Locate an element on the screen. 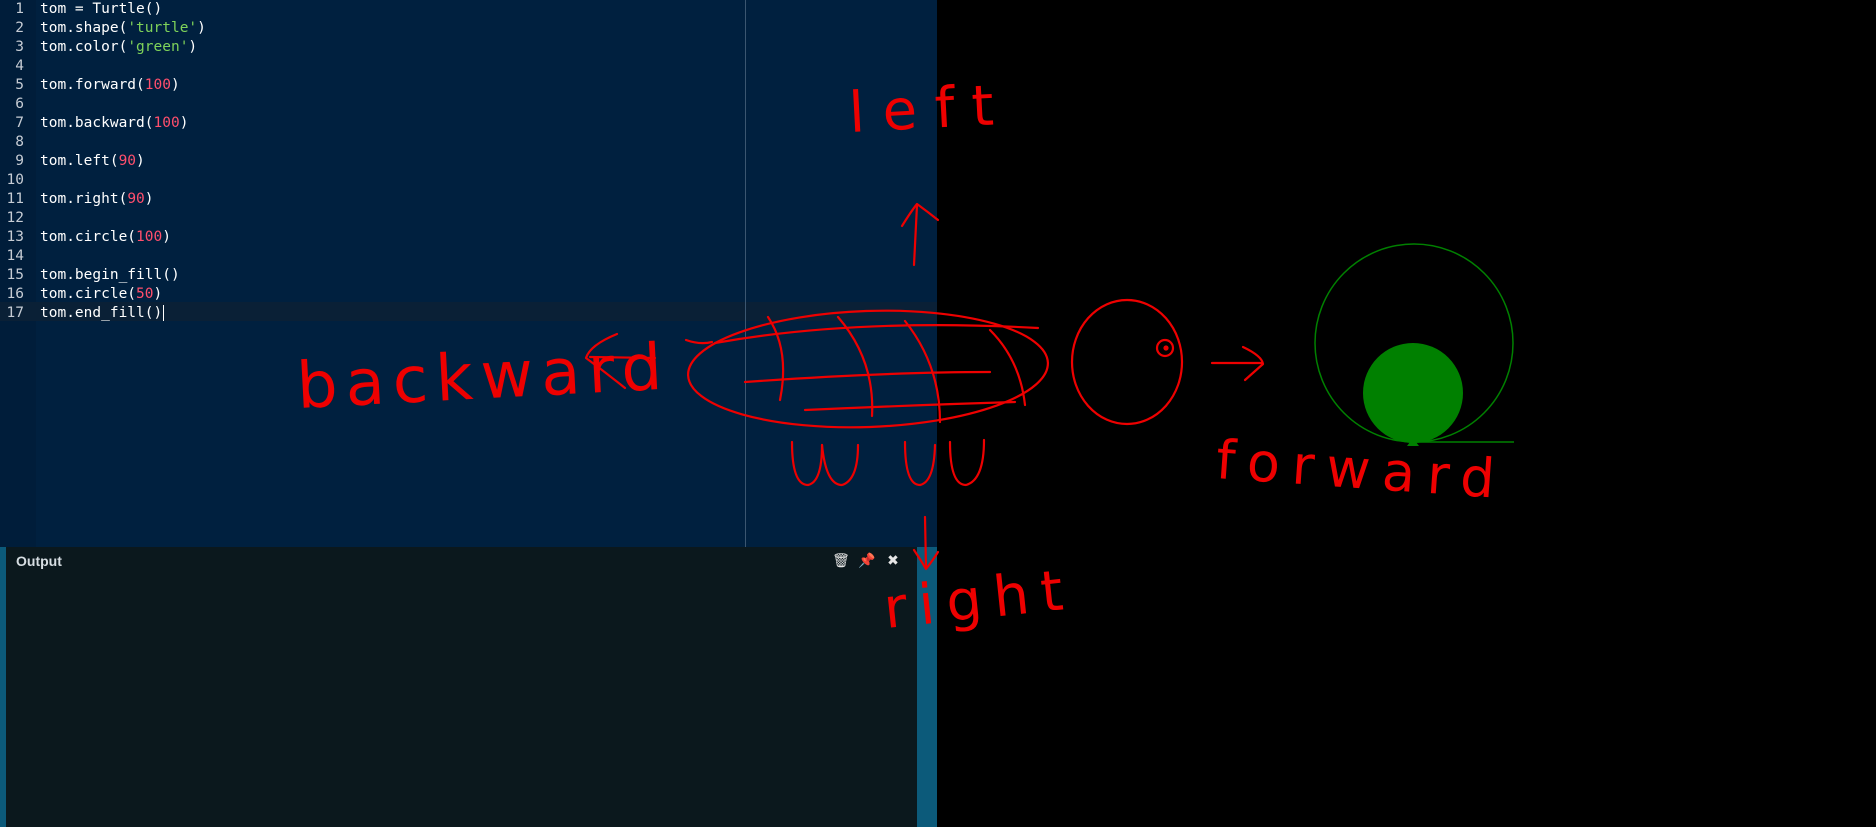 The height and width of the screenshot is (827, 1876). turtle-head-drawing is located at coordinates (1127, 362).